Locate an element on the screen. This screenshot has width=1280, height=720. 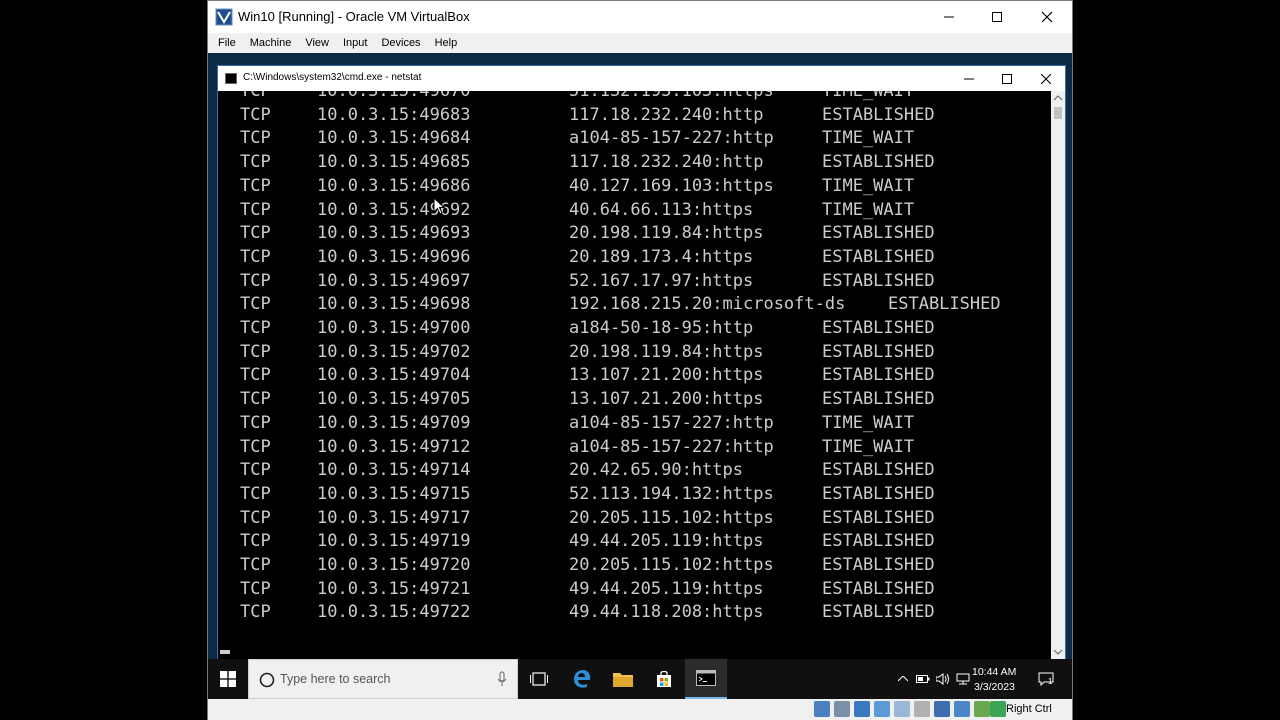
audio-status-icon is located at coordinates (842, 709).